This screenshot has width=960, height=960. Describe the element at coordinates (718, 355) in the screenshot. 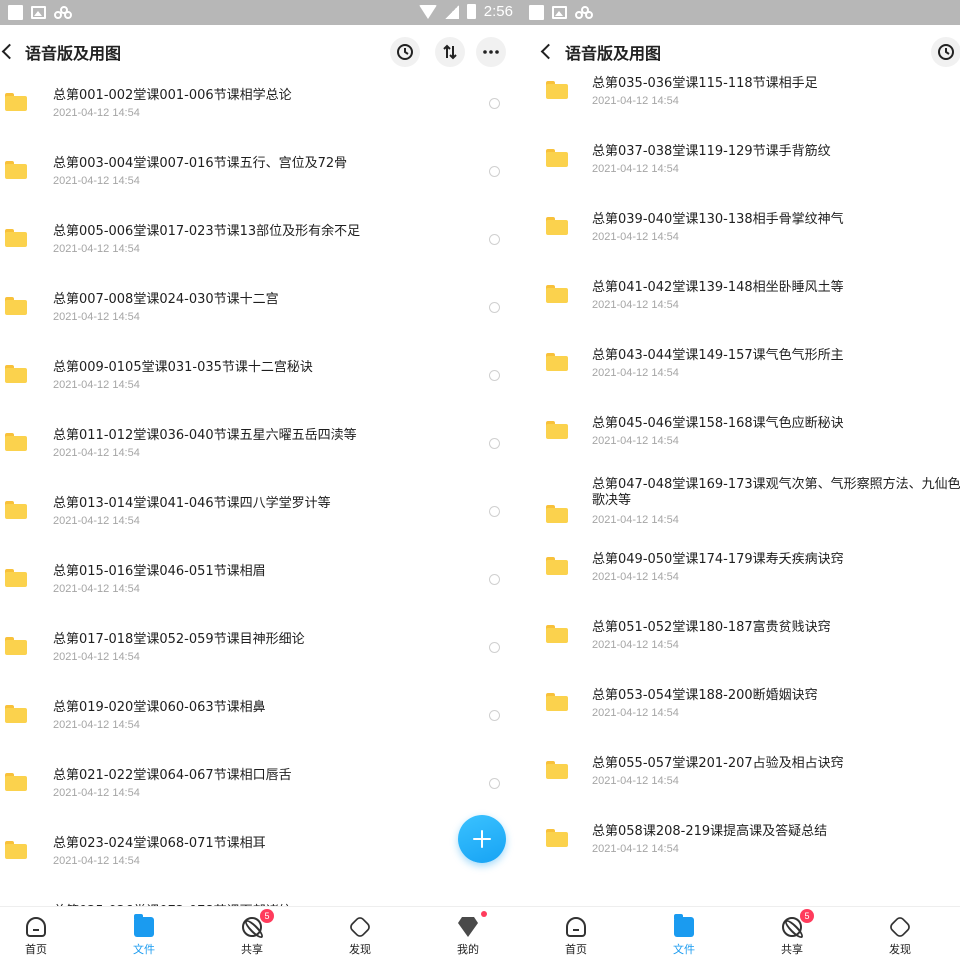

I see `file-name: 总第043-044堂课149-157课气色气形所主` at that location.